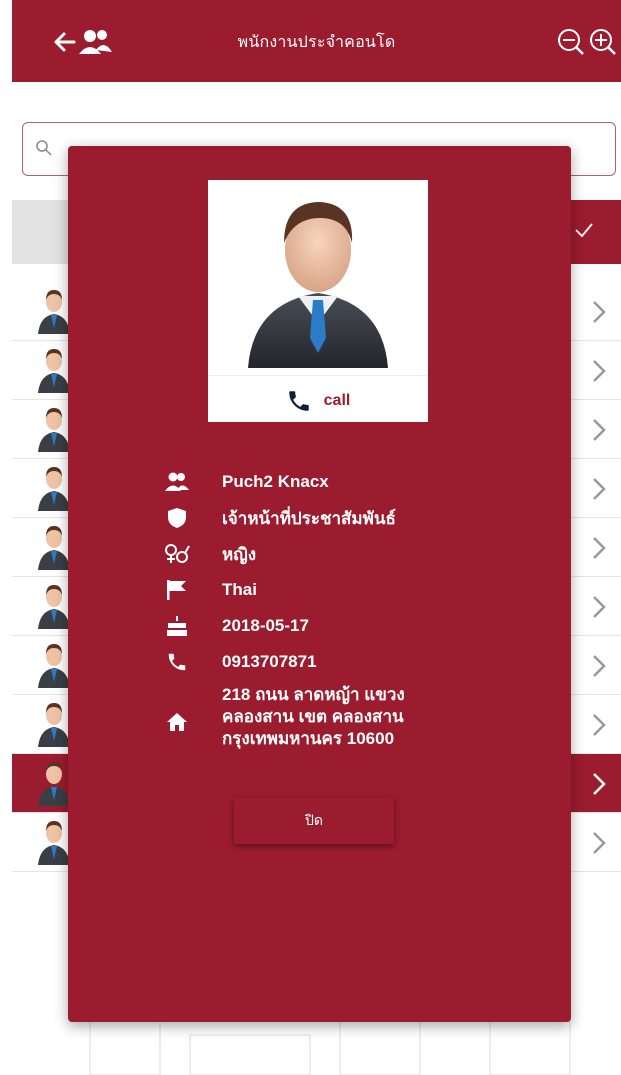  I want to click on gender-icon, so click(177, 553).